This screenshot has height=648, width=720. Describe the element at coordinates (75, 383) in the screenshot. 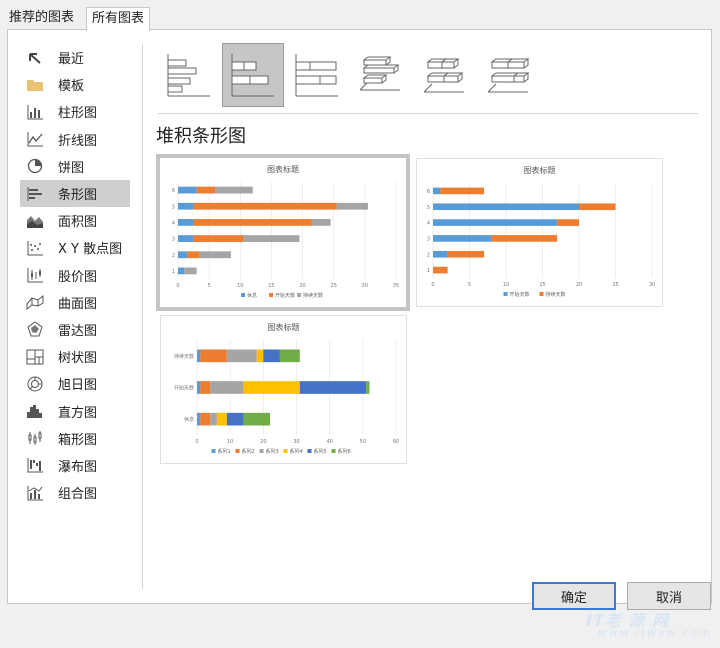

I see `sidebar-item-sunburst-chart: 旭日图` at that location.